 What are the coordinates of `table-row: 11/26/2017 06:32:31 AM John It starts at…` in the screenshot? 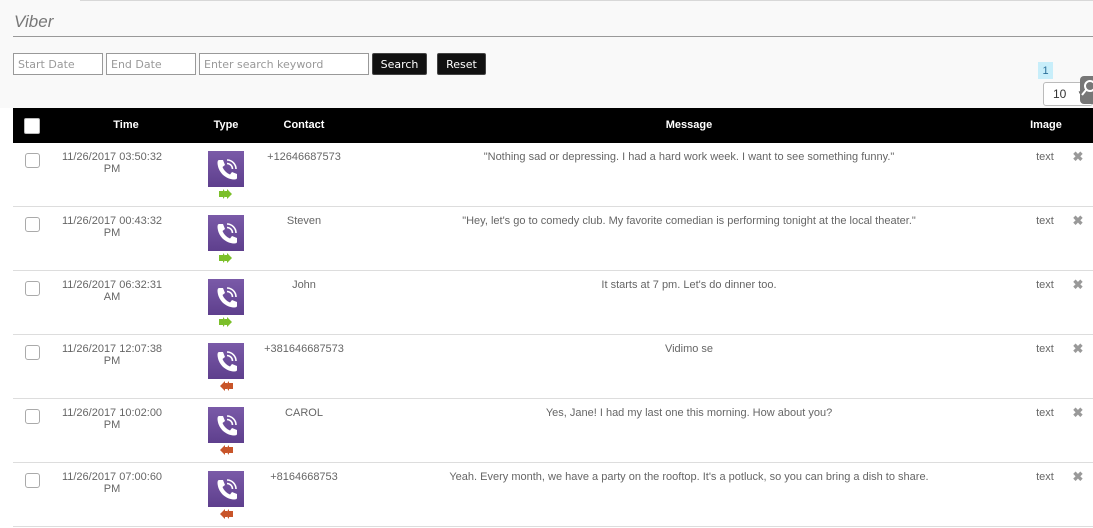 It's located at (553, 303).